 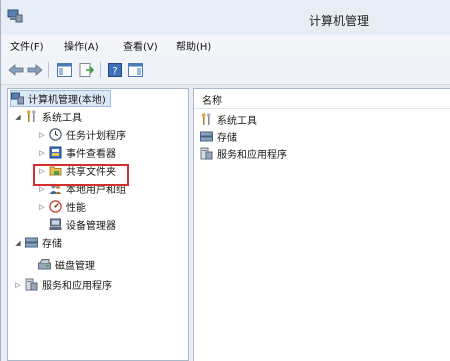 What do you see at coordinates (27, 45) in the screenshot?
I see `menu-file: 文件(F)` at bounding box center [27, 45].